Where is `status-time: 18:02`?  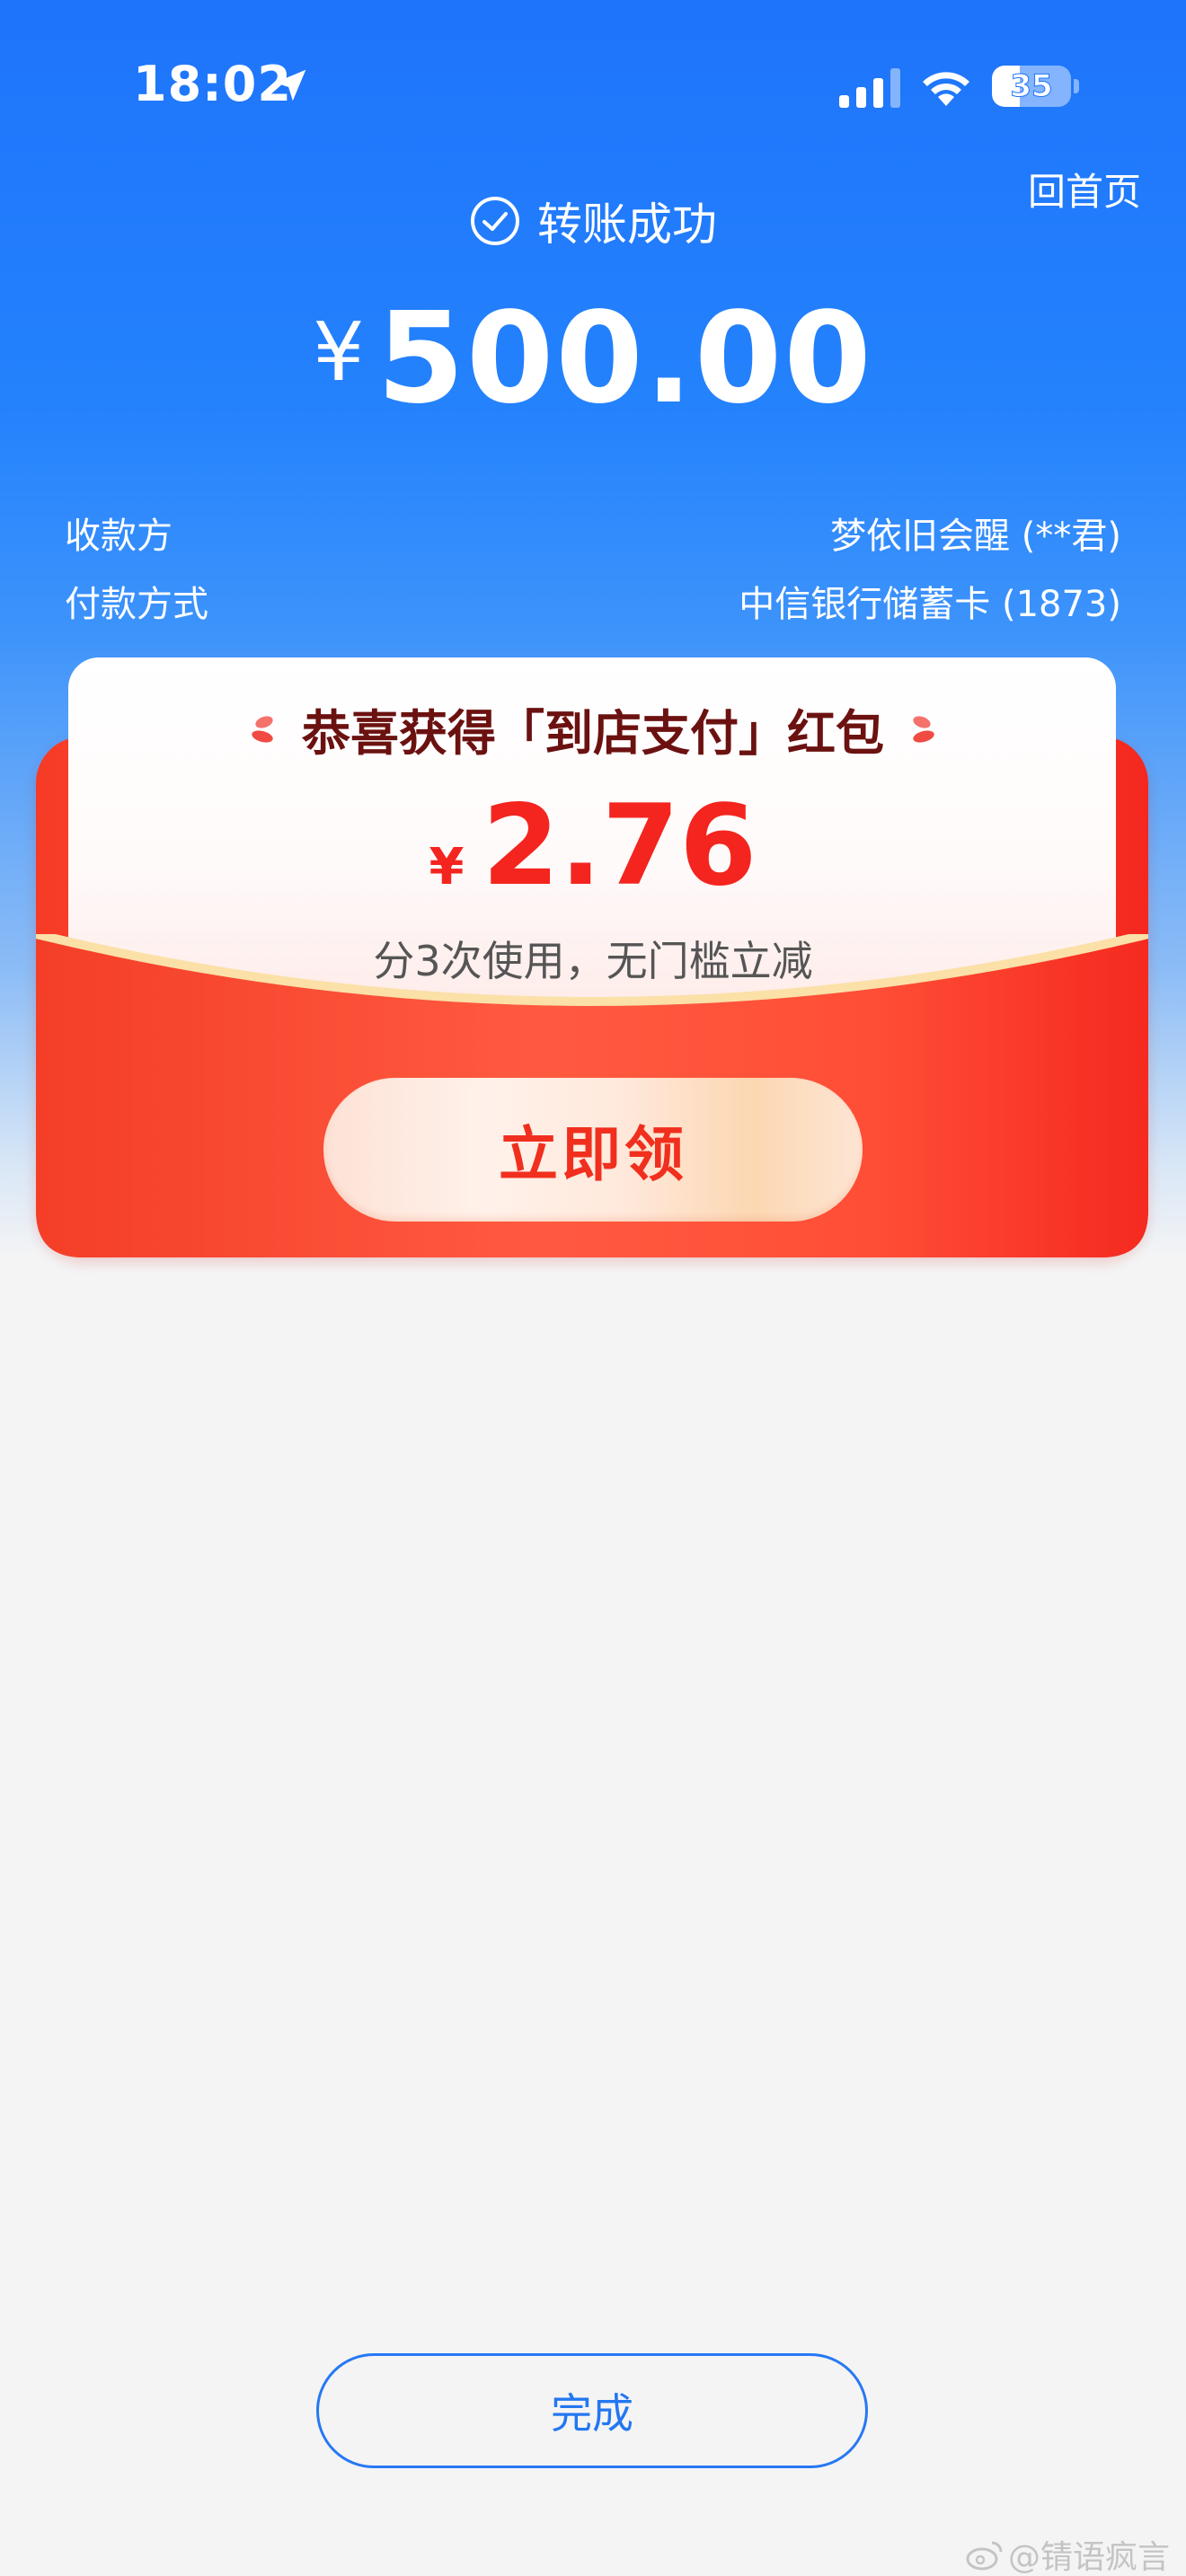 status-time: 18:02 is located at coordinates (212, 84).